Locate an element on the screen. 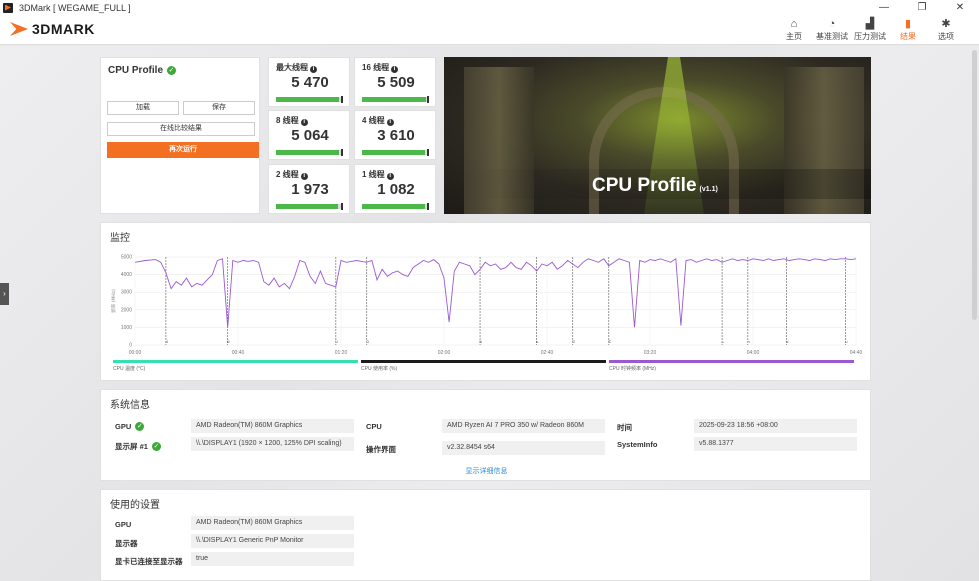  nav-label: 基准测试 is located at coordinates (832, 36).